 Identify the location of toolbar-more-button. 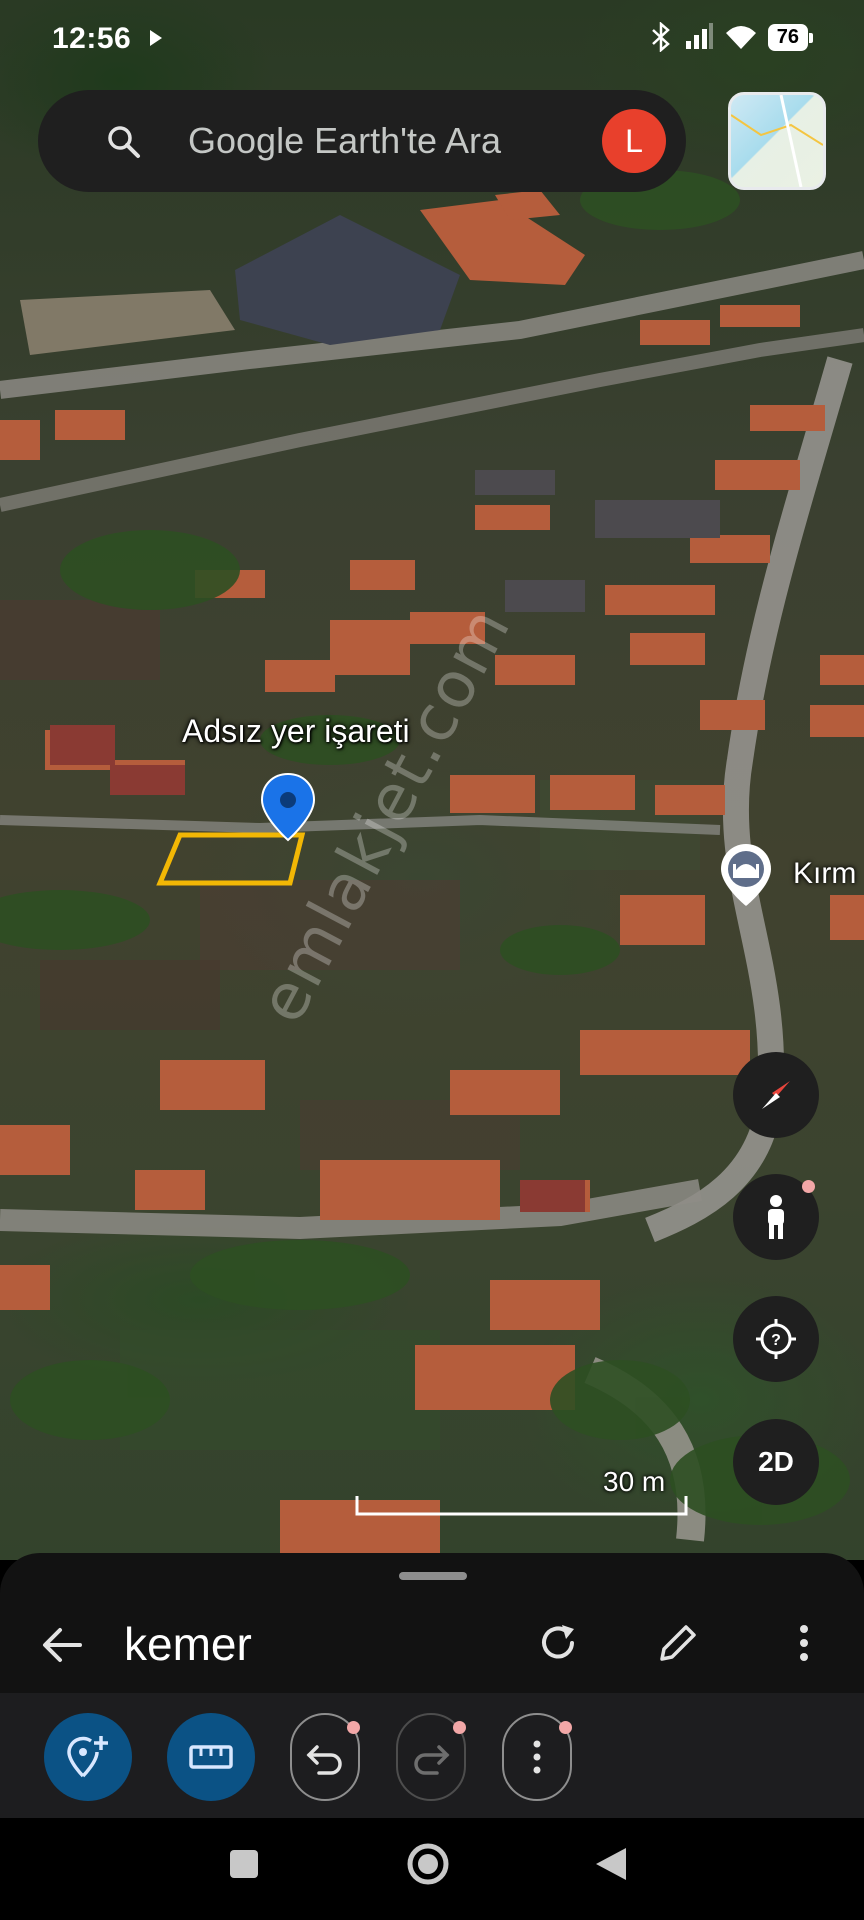
(537, 1757).